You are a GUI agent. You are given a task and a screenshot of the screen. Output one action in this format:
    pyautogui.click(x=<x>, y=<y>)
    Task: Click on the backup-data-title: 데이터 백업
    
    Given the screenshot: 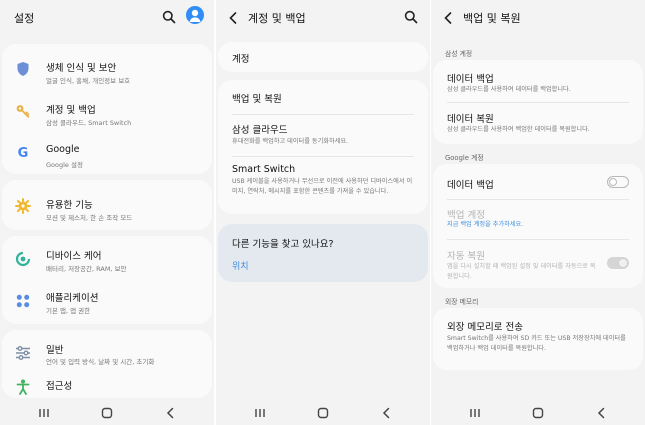 What is the action you would take?
    pyautogui.click(x=470, y=79)
    